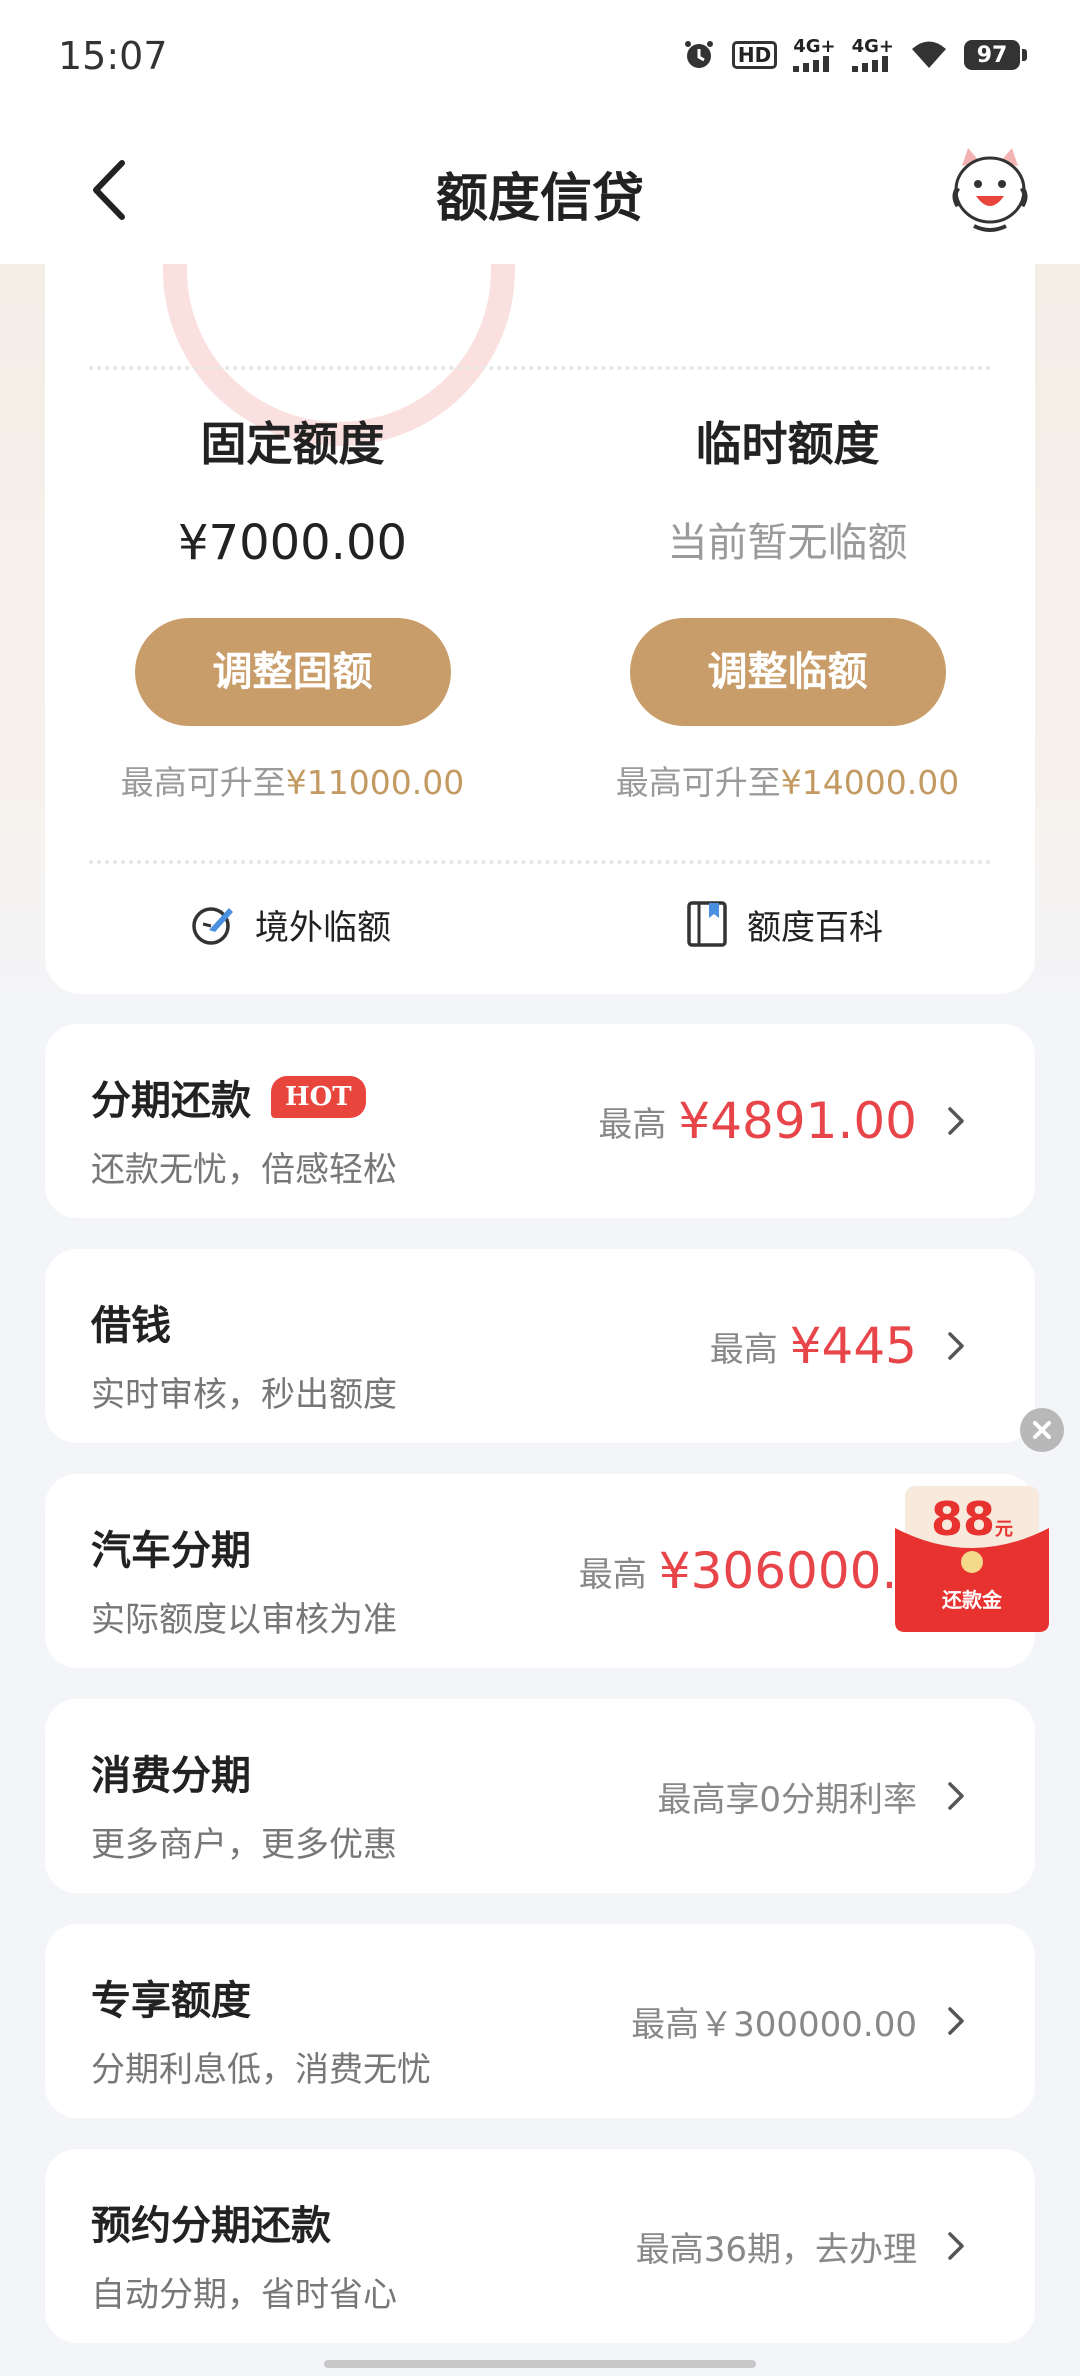  I want to click on status-bar: 15:07 HD 4G+ 4G+ 97, so click(540, 60).